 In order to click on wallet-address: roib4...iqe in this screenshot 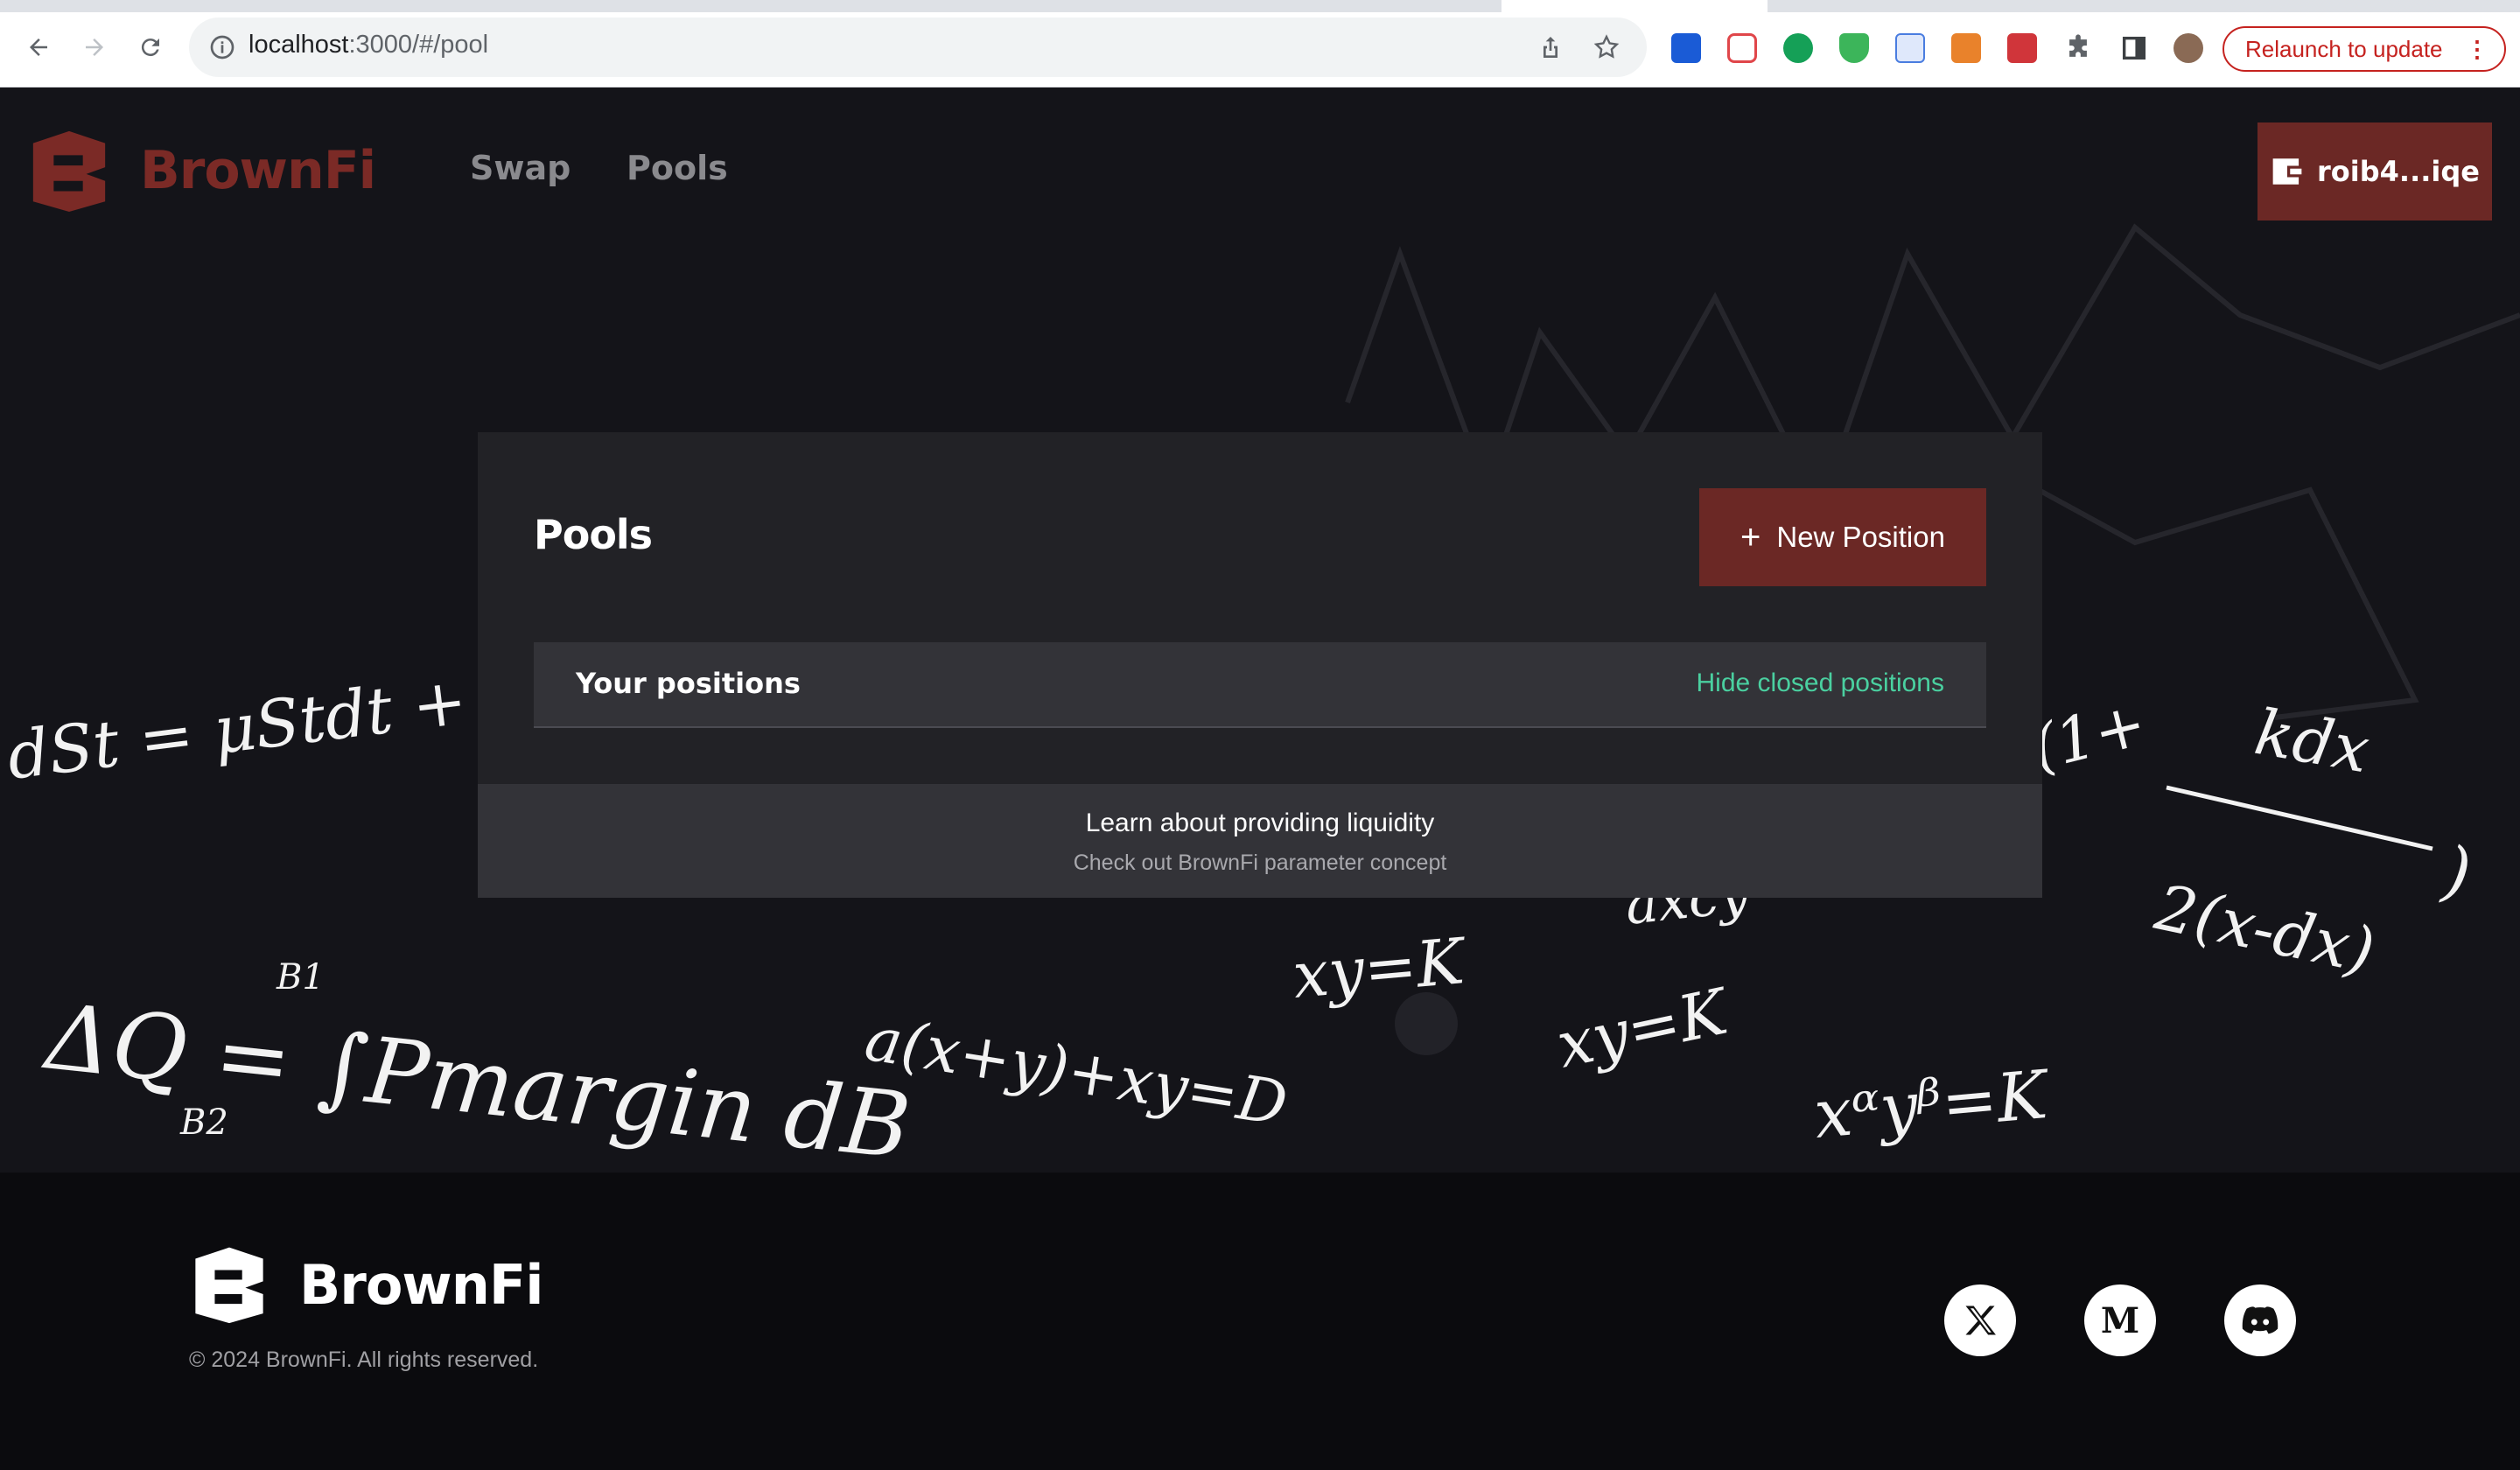, I will do `click(2398, 171)`.